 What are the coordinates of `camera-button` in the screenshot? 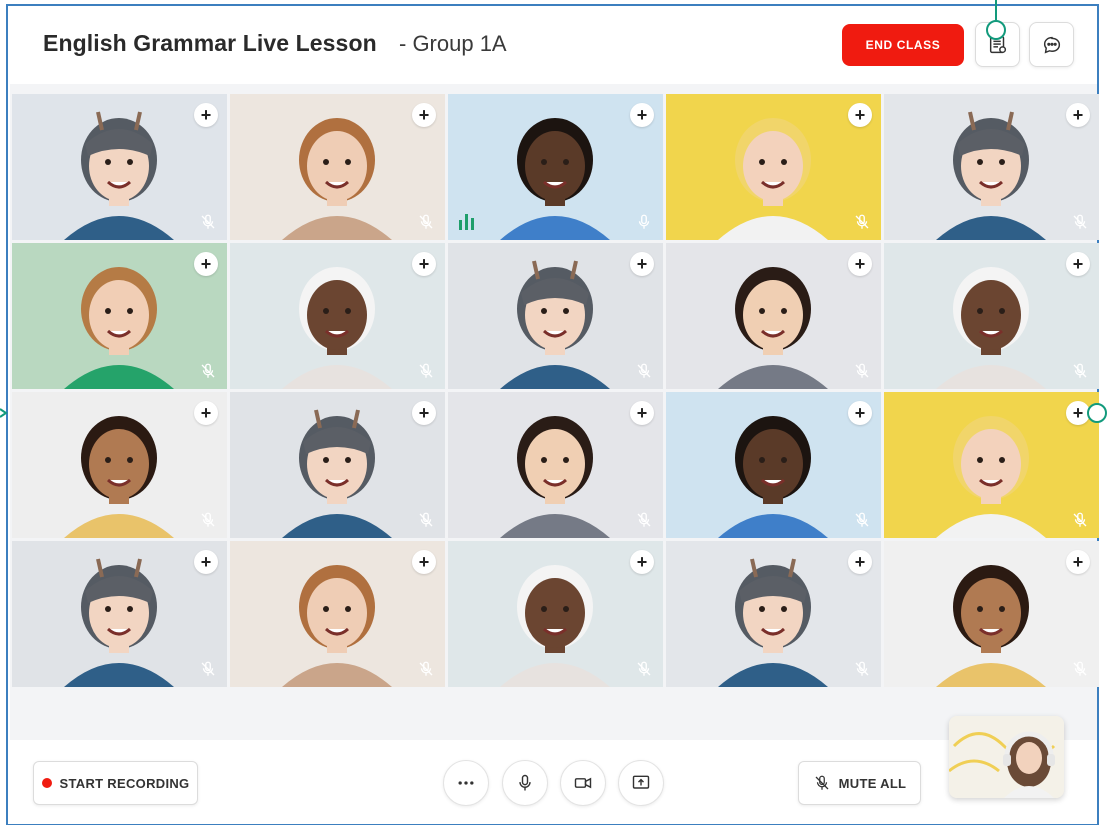 It's located at (583, 783).